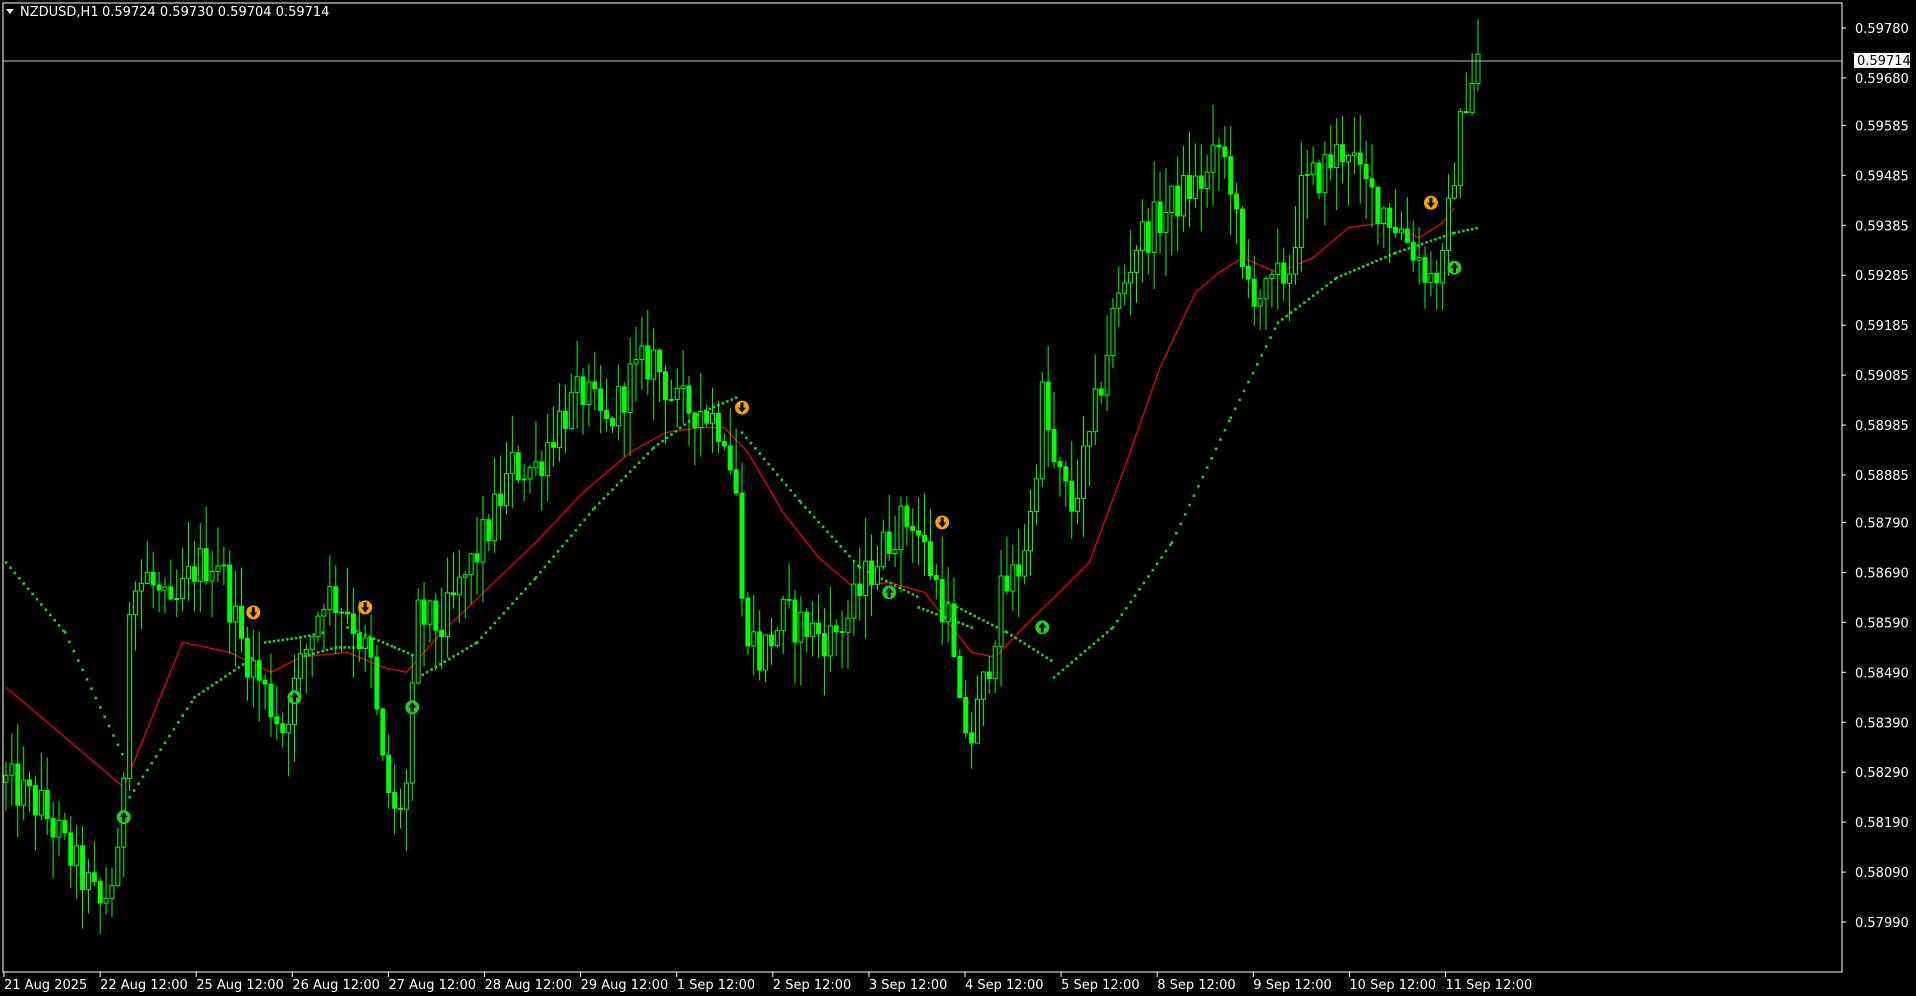 Image resolution: width=1916 pixels, height=996 pixels. Describe the element at coordinates (908, 985) in the screenshot. I see `x-tick-label: 3 Sep 12:00` at that location.